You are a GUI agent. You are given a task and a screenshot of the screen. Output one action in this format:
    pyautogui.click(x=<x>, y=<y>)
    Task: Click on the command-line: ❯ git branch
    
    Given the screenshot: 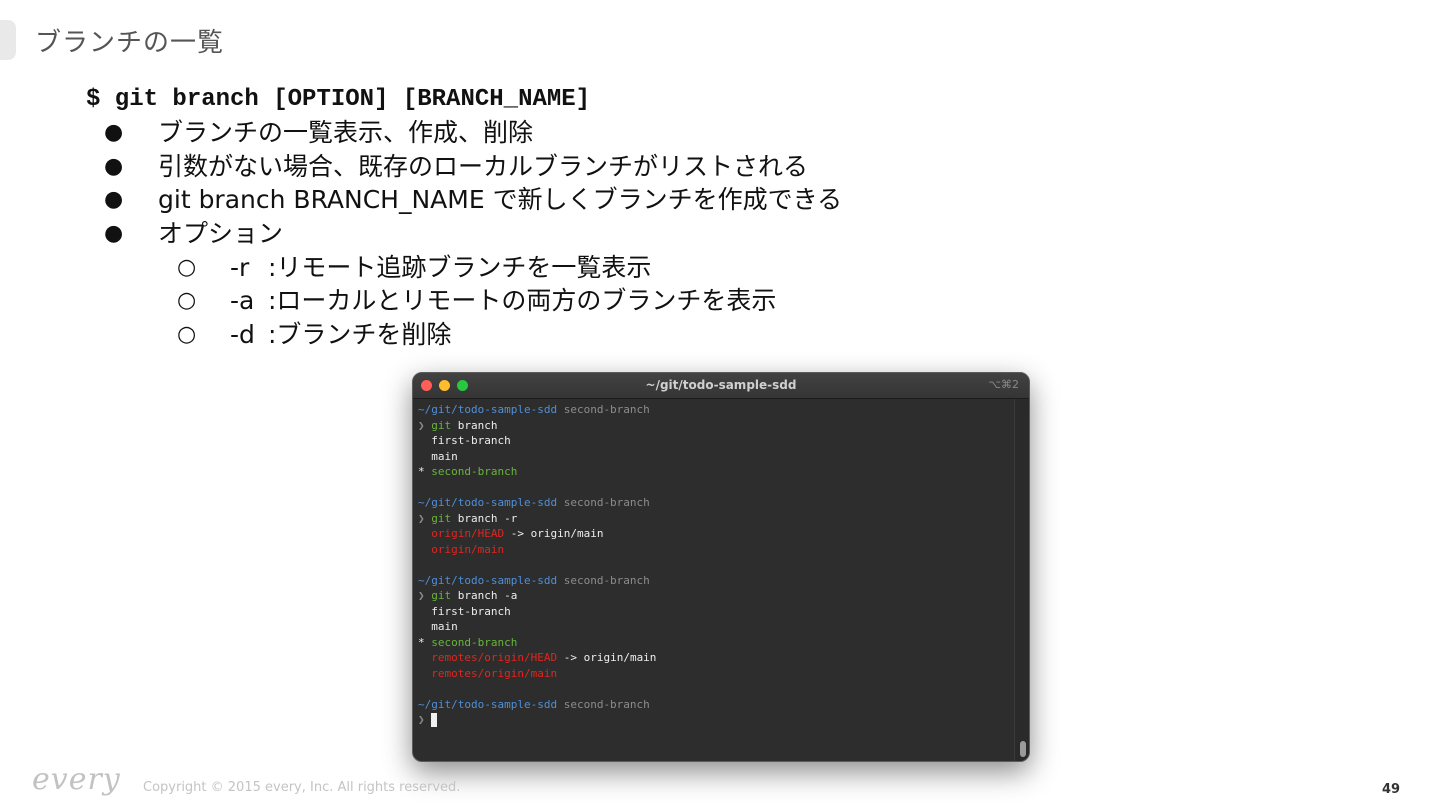 What is the action you would take?
    pyautogui.click(x=716, y=426)
    